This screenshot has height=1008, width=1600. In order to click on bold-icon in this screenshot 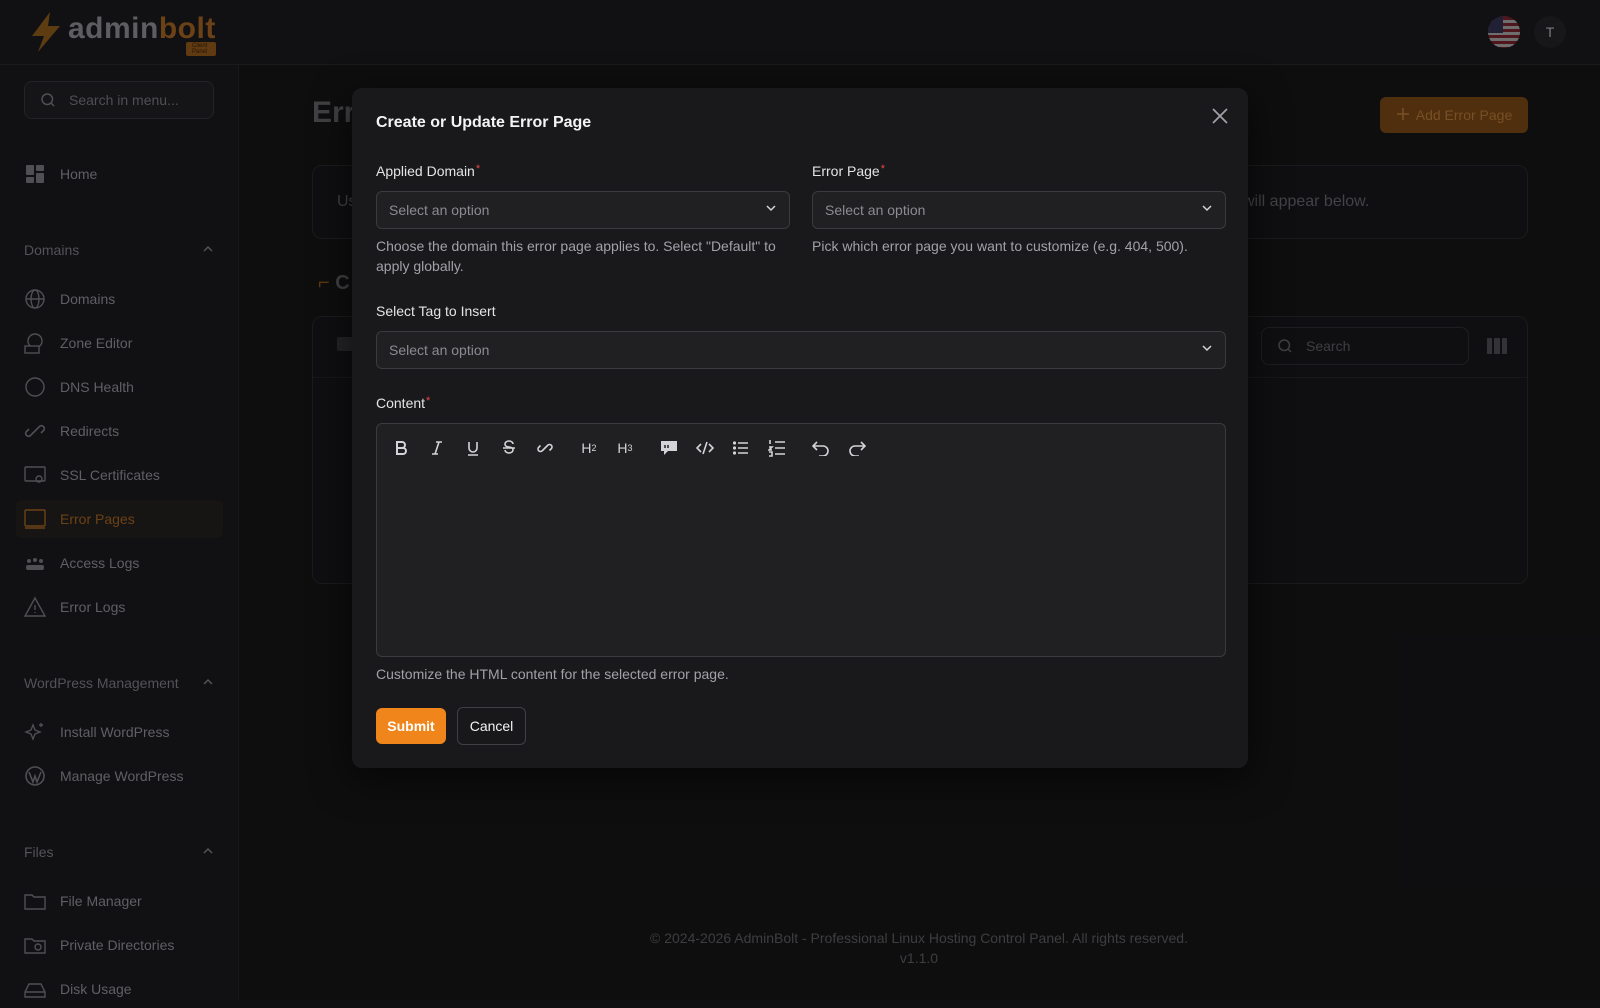, I will do `click(401, 448)`.